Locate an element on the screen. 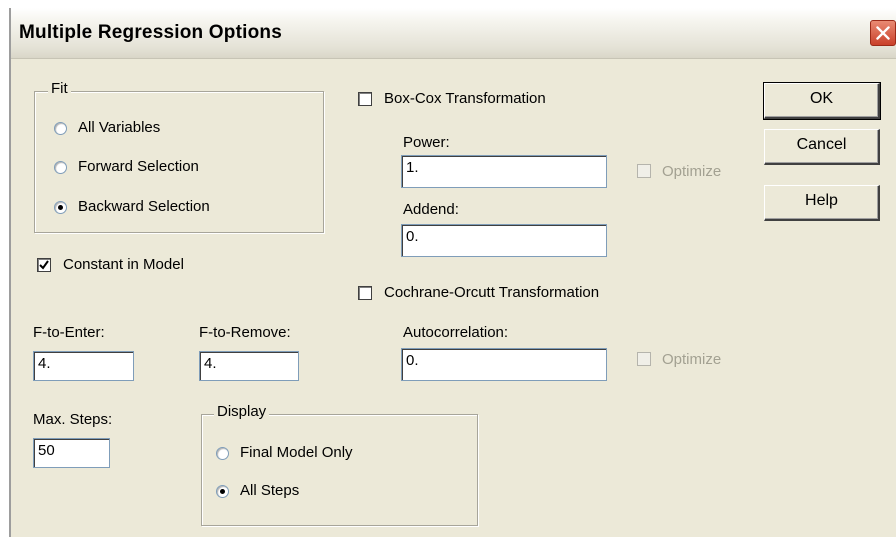 The width and height of the screenshot is (896, 537). cochrane-orcutt-label: Cochrane-Orcutt Transformation is located at coordinates (492, 292).